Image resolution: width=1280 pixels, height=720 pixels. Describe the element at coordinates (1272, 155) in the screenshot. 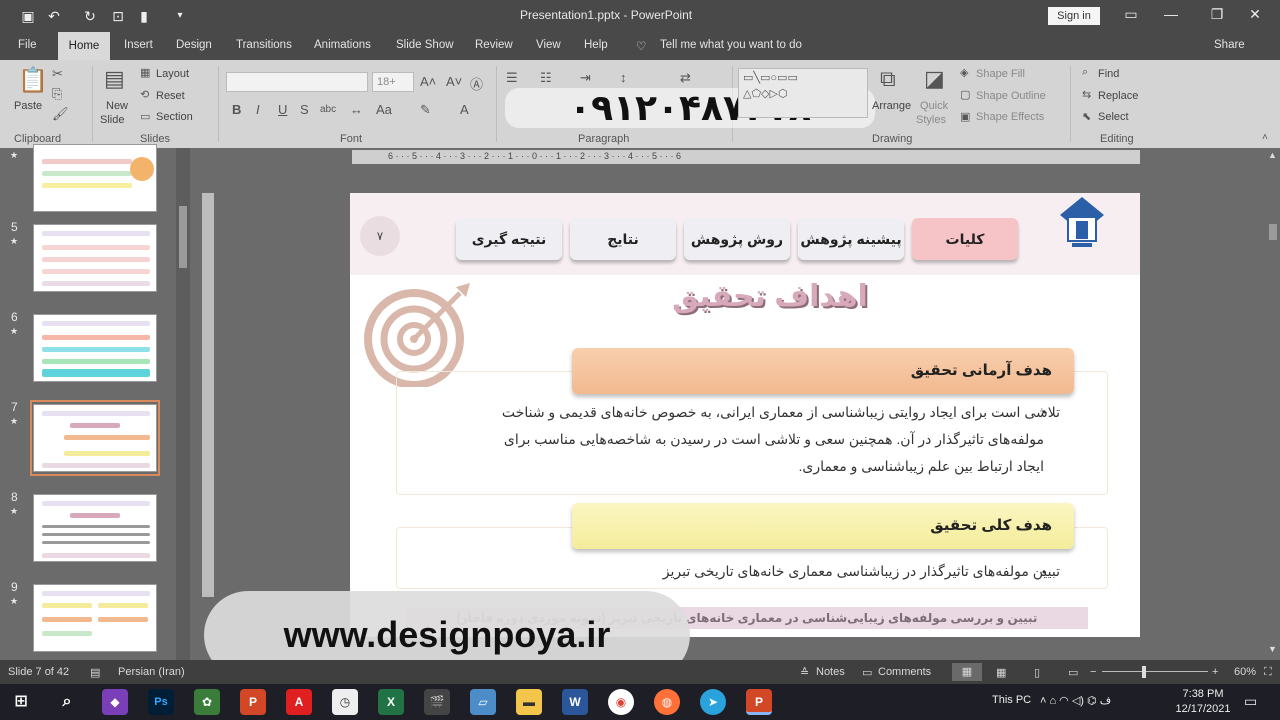

I see `scroll-up-icon: ▲` at that location.